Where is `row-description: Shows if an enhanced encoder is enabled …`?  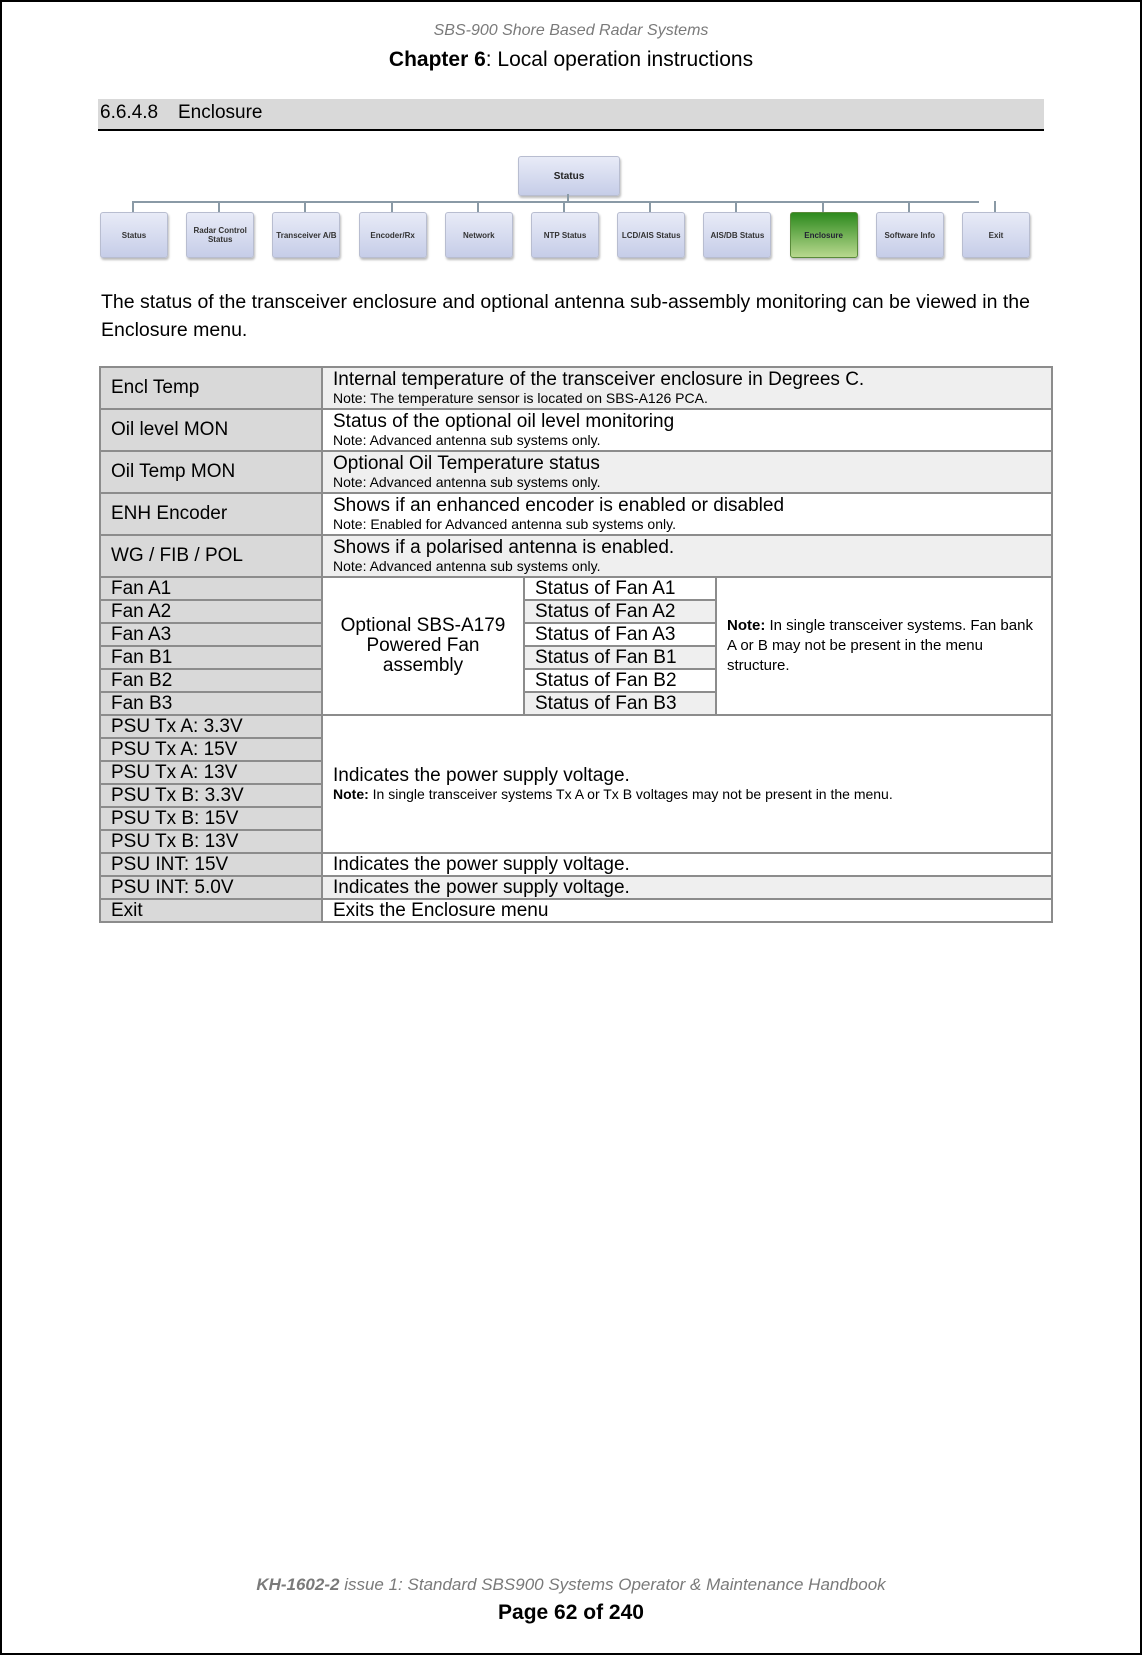 row-description: Shows if an enhanced encoder is enabled … is located at coordinates (687, 514).